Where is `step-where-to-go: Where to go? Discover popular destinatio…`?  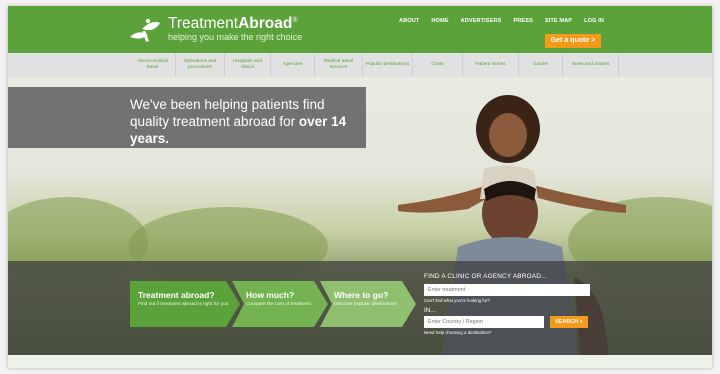
step-where-to-go: Where to go? Discover popular destinatio… is located at coordinates (368, 304).